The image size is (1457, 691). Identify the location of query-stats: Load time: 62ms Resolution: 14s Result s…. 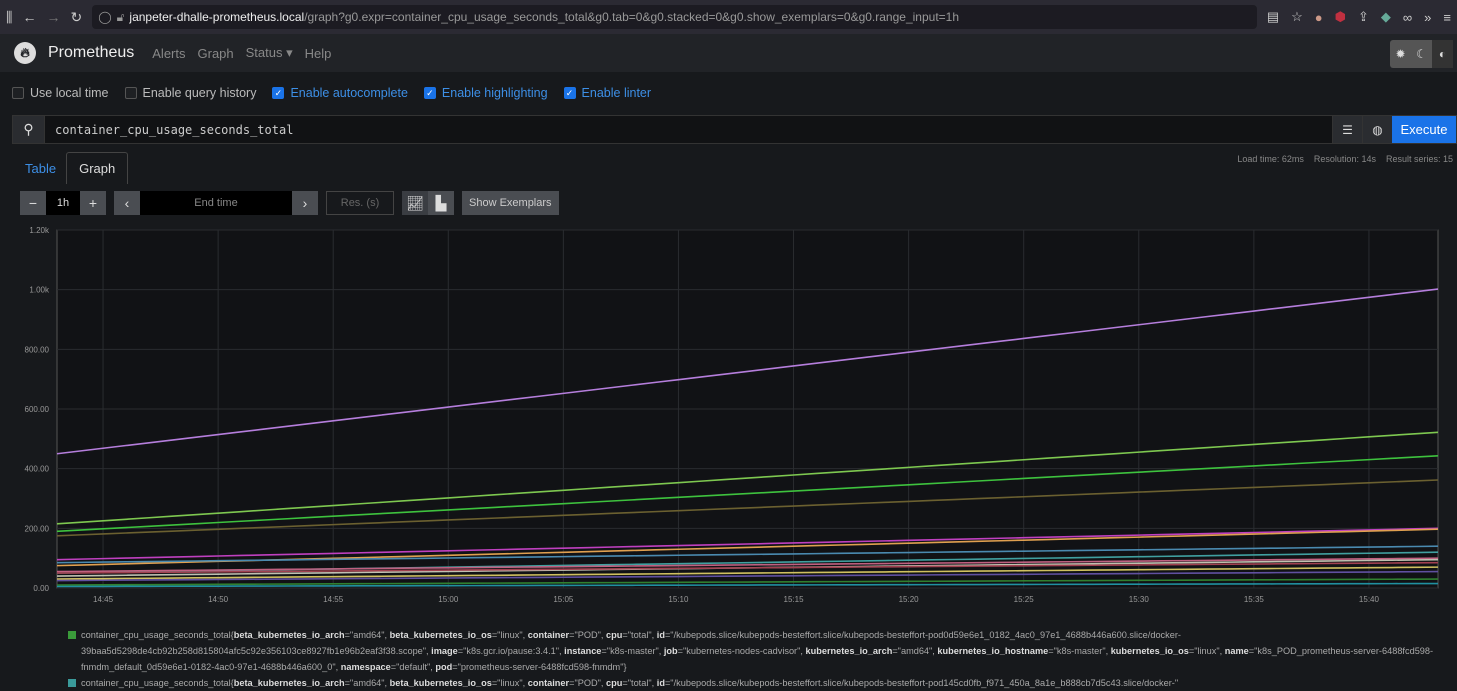
(1345, 159).